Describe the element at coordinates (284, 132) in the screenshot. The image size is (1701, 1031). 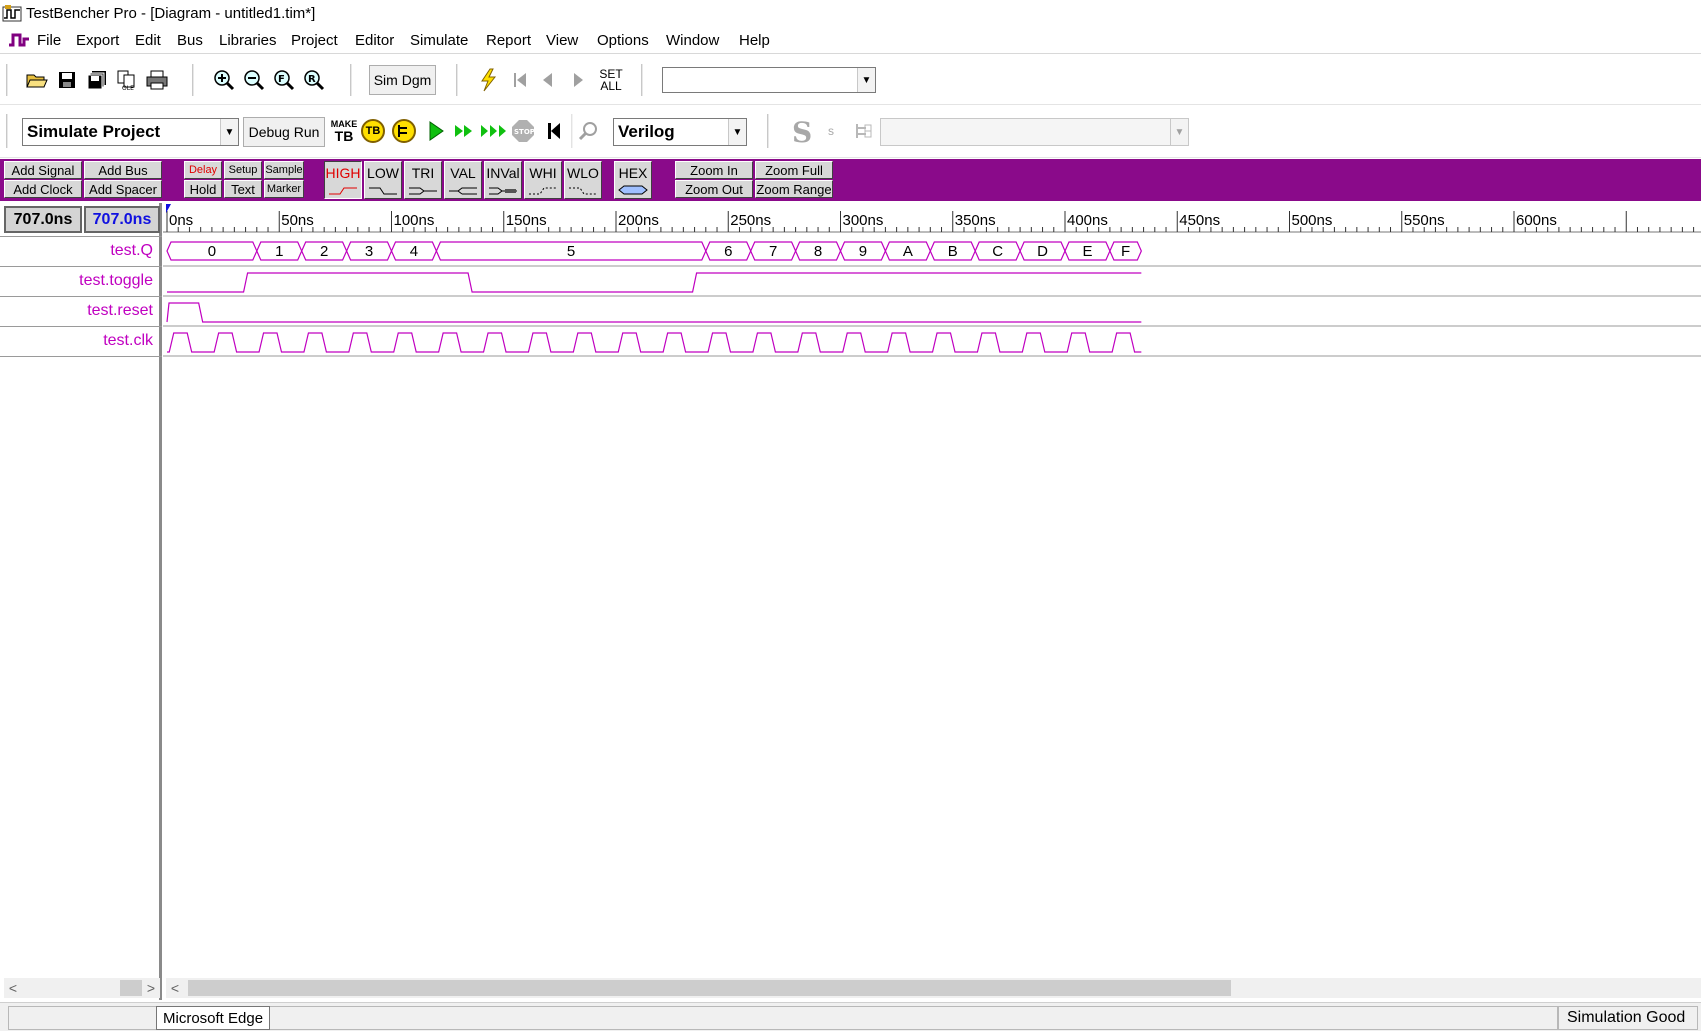
I see `debug-run-button: Debug Run` at that location.